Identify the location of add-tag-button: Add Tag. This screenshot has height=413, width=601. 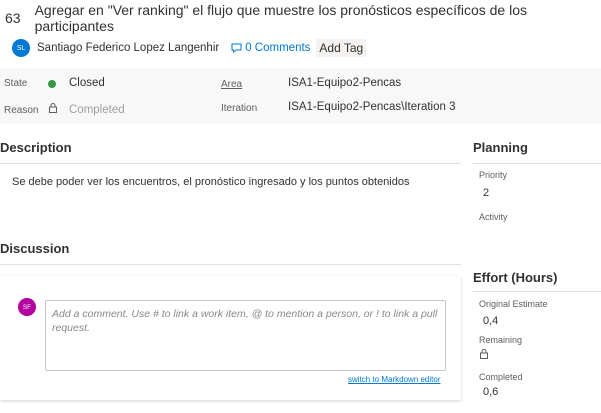
(341, 48).